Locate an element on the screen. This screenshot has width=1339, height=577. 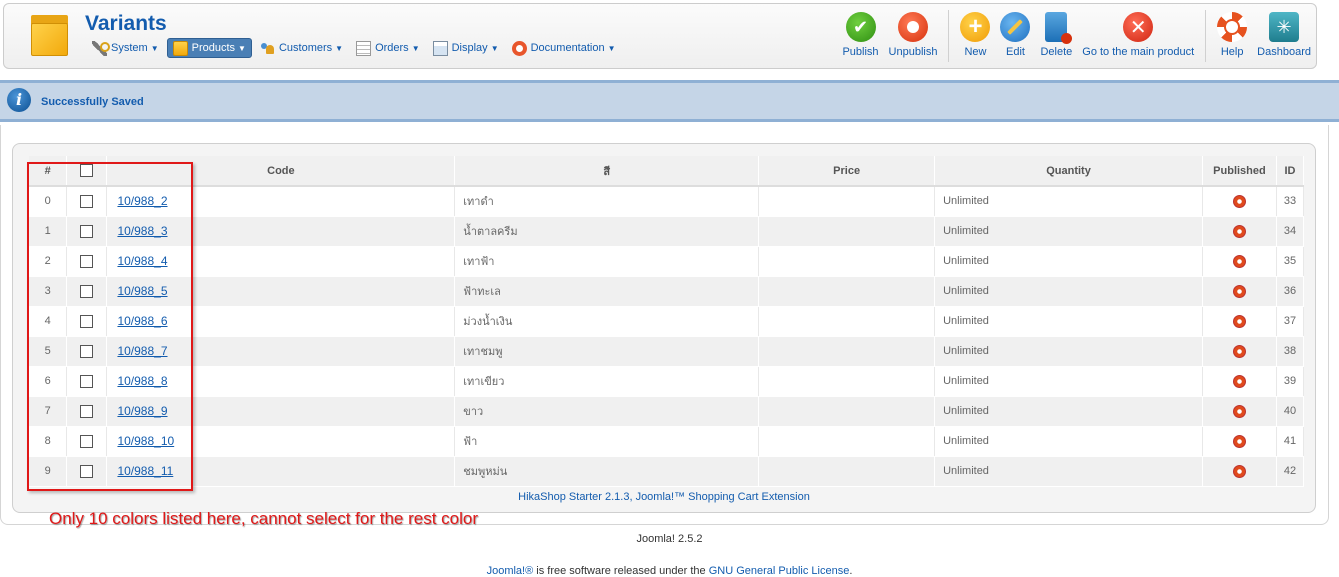
main-product-button: ✕ Go to the main product is located at coordinates (1138, 34).